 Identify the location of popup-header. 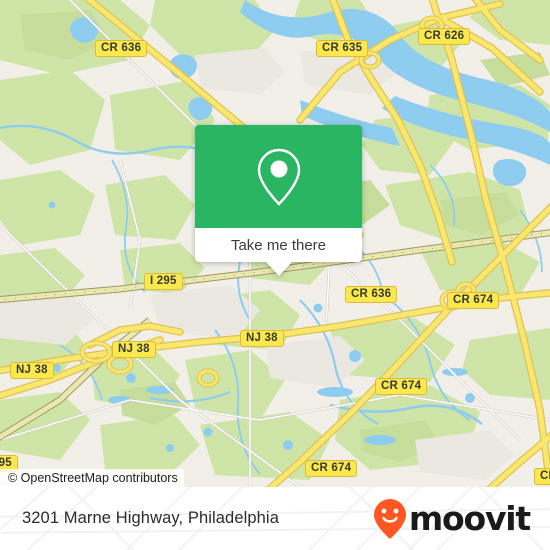
(278, 176).